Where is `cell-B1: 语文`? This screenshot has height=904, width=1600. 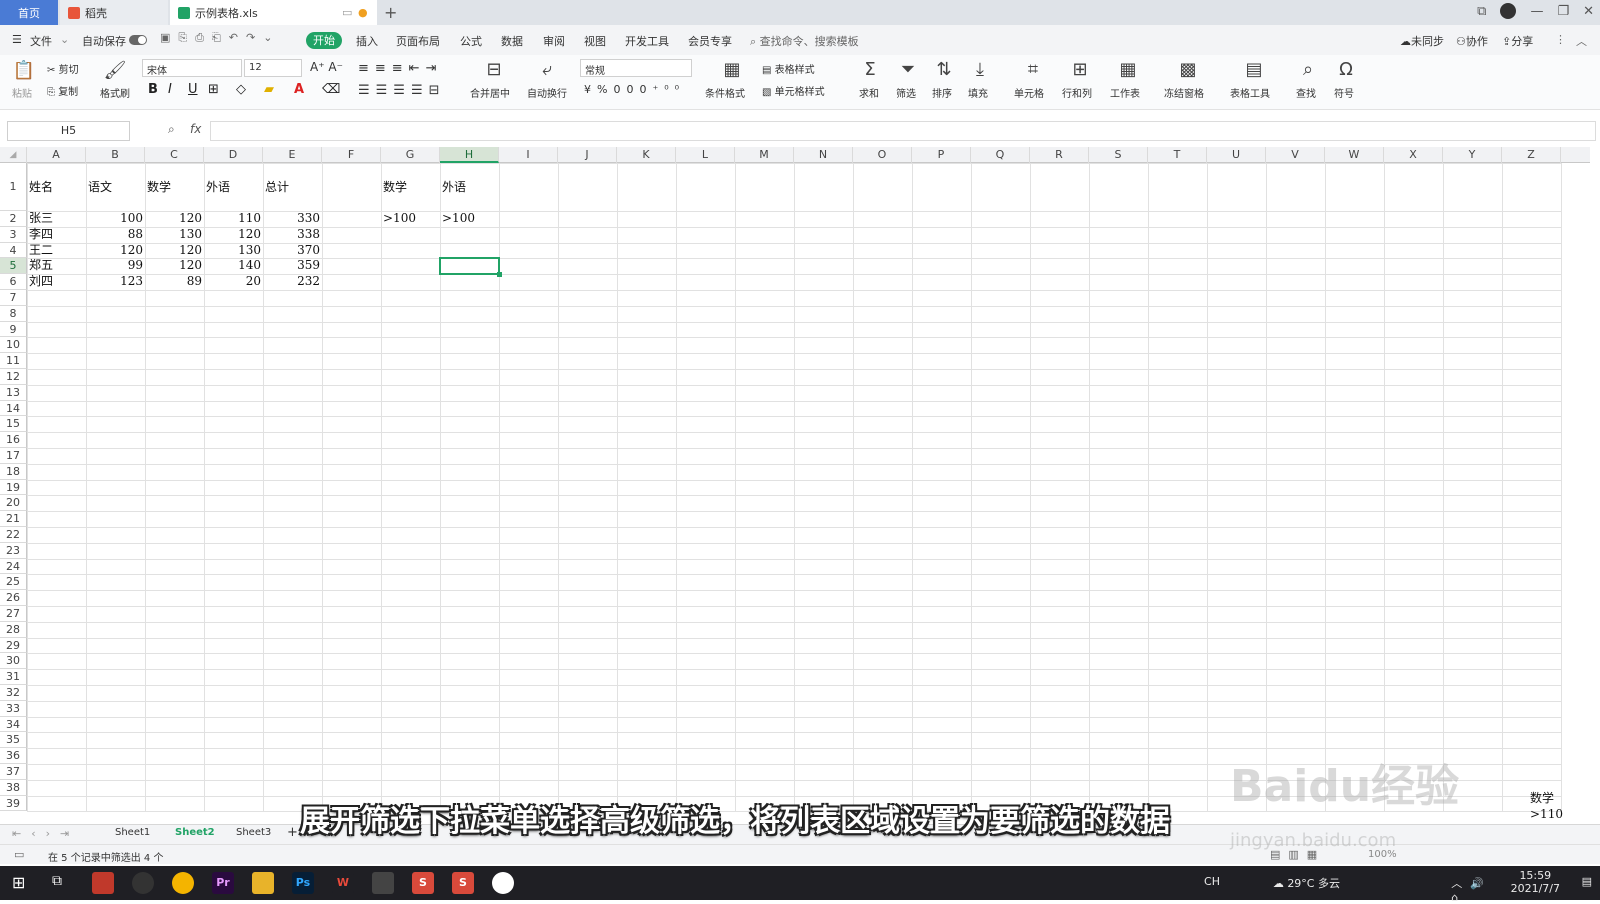
cell-B1: 语文 is located at coordinates (115, 187).